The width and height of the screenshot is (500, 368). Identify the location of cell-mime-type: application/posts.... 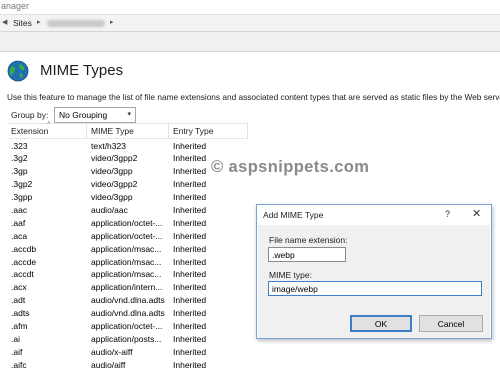
(126, 338).